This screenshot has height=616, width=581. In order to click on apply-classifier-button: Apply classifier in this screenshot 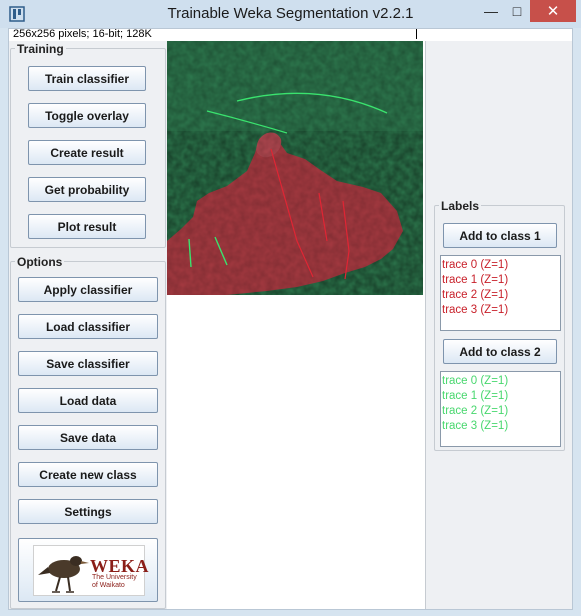, I will do `click(88, 289)`.